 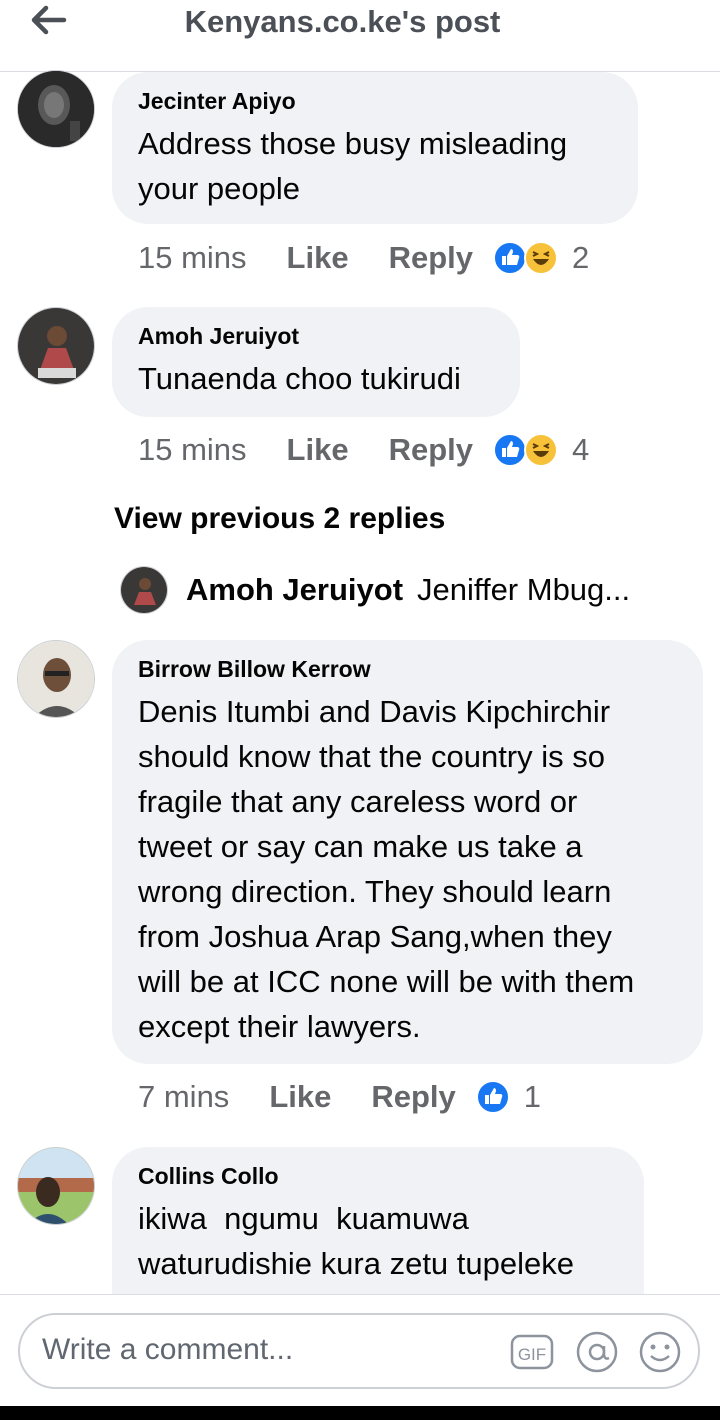 I want to click on emoji-icon, so click(x=660, y=1352).